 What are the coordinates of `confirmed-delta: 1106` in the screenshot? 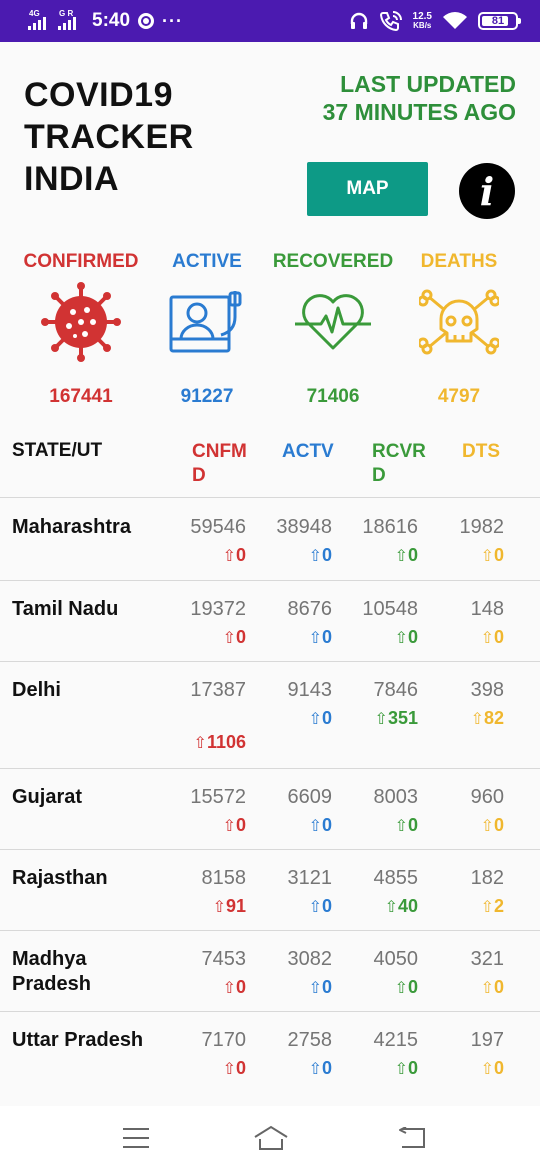 It's located at (206, 743).